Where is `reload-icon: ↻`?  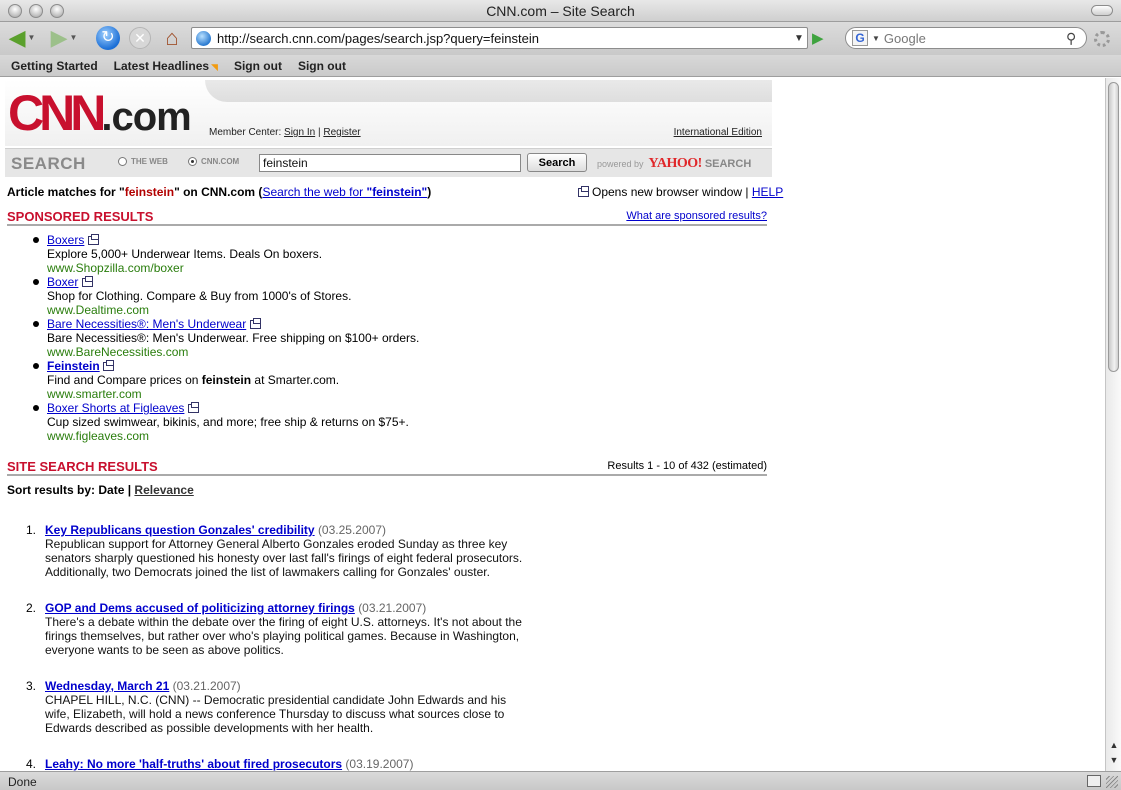
reload-icon: ↻ is located at coordinates (108, 38).